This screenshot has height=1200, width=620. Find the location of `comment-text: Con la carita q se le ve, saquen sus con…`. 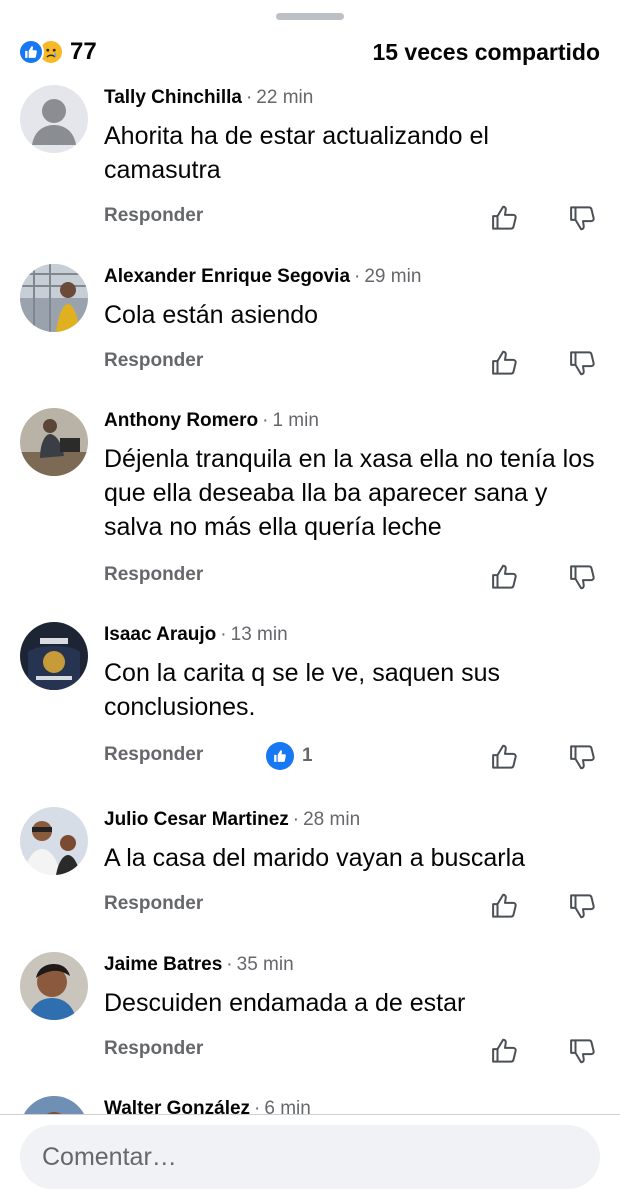

comment-text: Con la carita q se le ve, saquen sus con… is located at coordinates (302, 690).